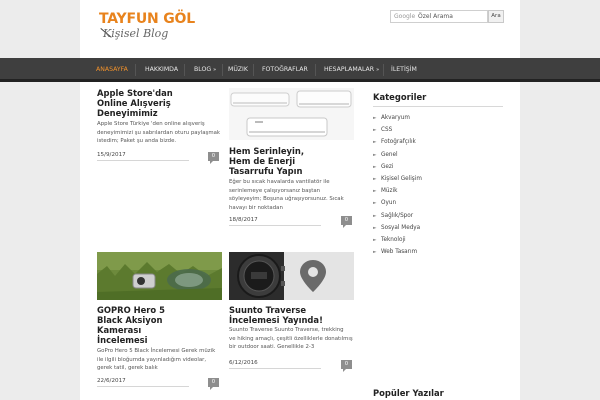 The image size is (600, 400). I want to click on post-title-line: İncelemesi, so click(122, 340).